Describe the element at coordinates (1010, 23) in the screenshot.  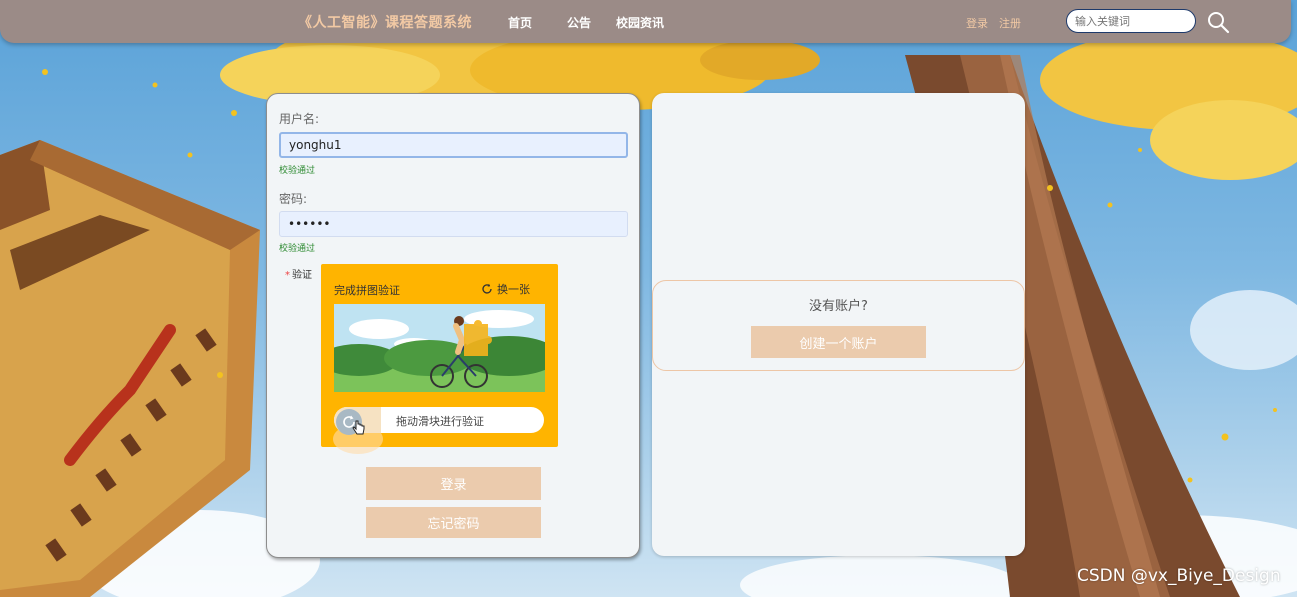
I see `register-link: 注册` at that location.